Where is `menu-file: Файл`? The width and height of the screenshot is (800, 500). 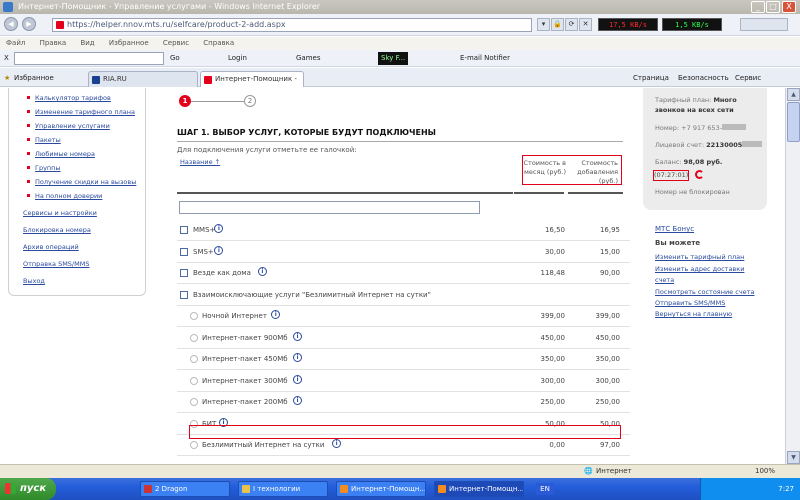 menu-file: Файл is located at coordinates (15, 43).